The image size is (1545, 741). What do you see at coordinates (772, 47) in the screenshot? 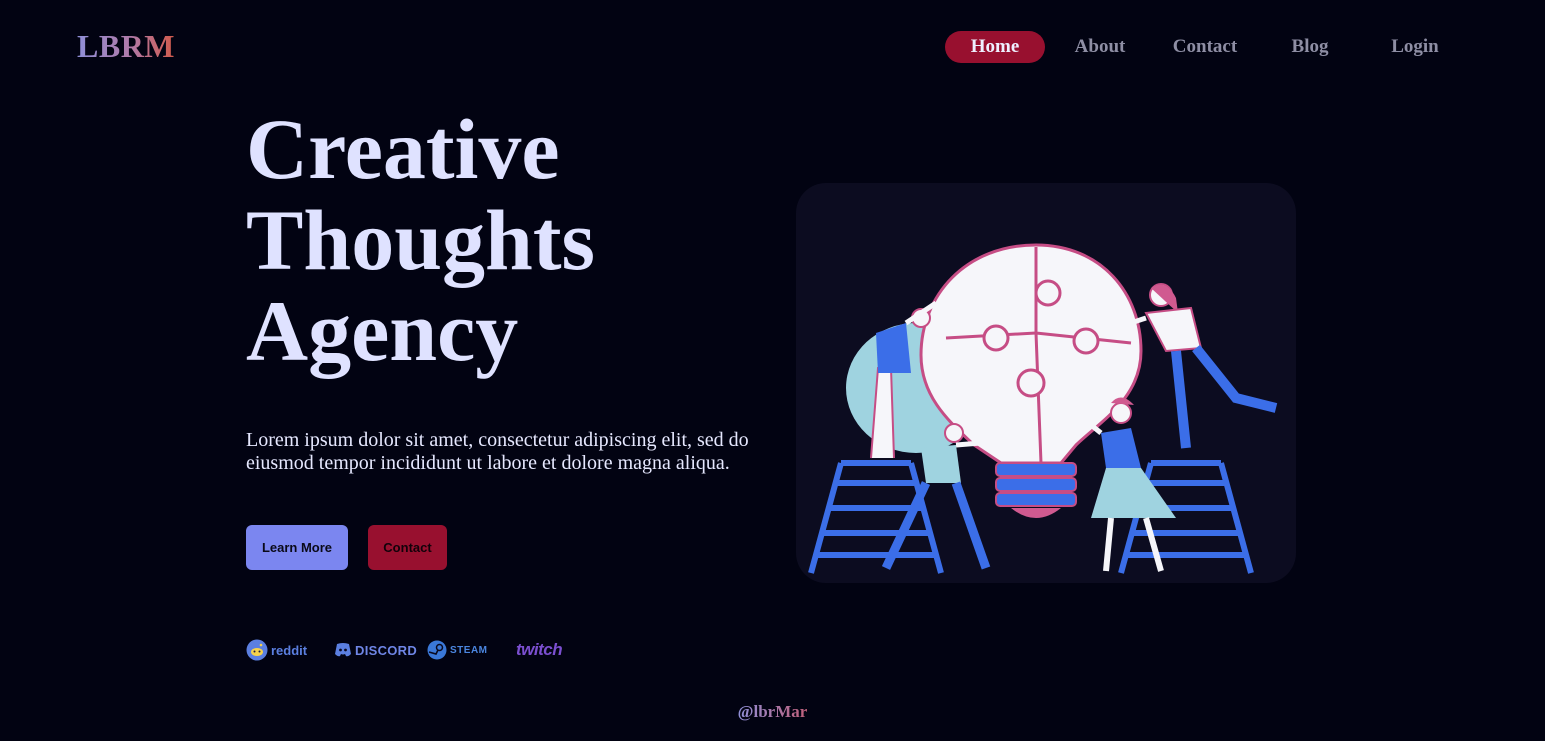
I see `main-nav: Home About Contact Blog Login` at bounding box center [772, 47].